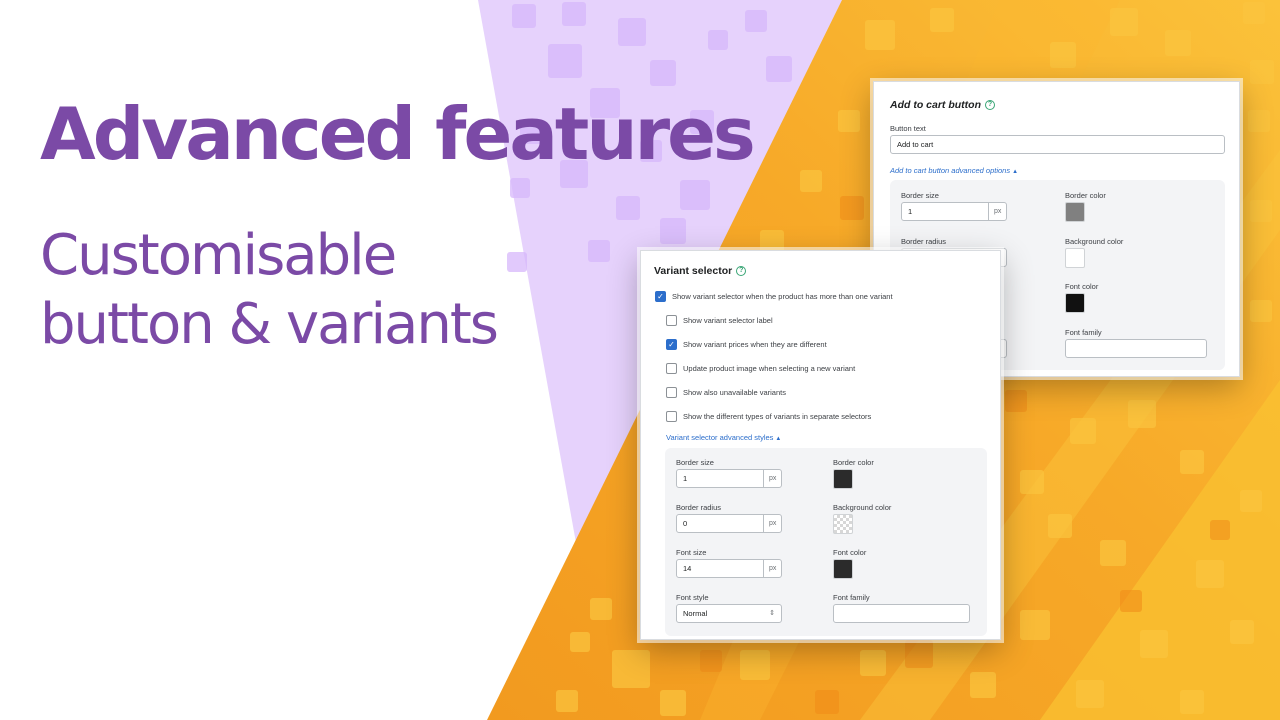 This screenshot has height=720, width=1280. I want to click on variant-advanced-styles-link: Variant selector advanced styles ▲, so click(723, 437).